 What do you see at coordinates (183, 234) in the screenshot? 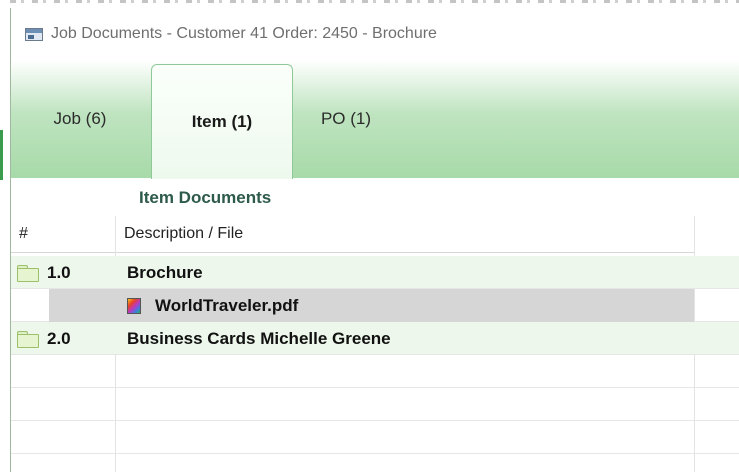
I see `column-header-description: Description / File` at bounding box center [183, 234].